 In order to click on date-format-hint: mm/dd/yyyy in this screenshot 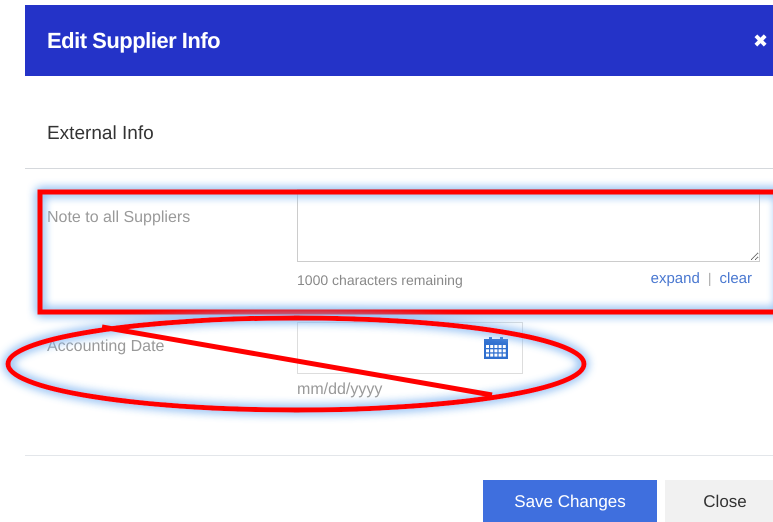, I will do `click(340, 389)`.